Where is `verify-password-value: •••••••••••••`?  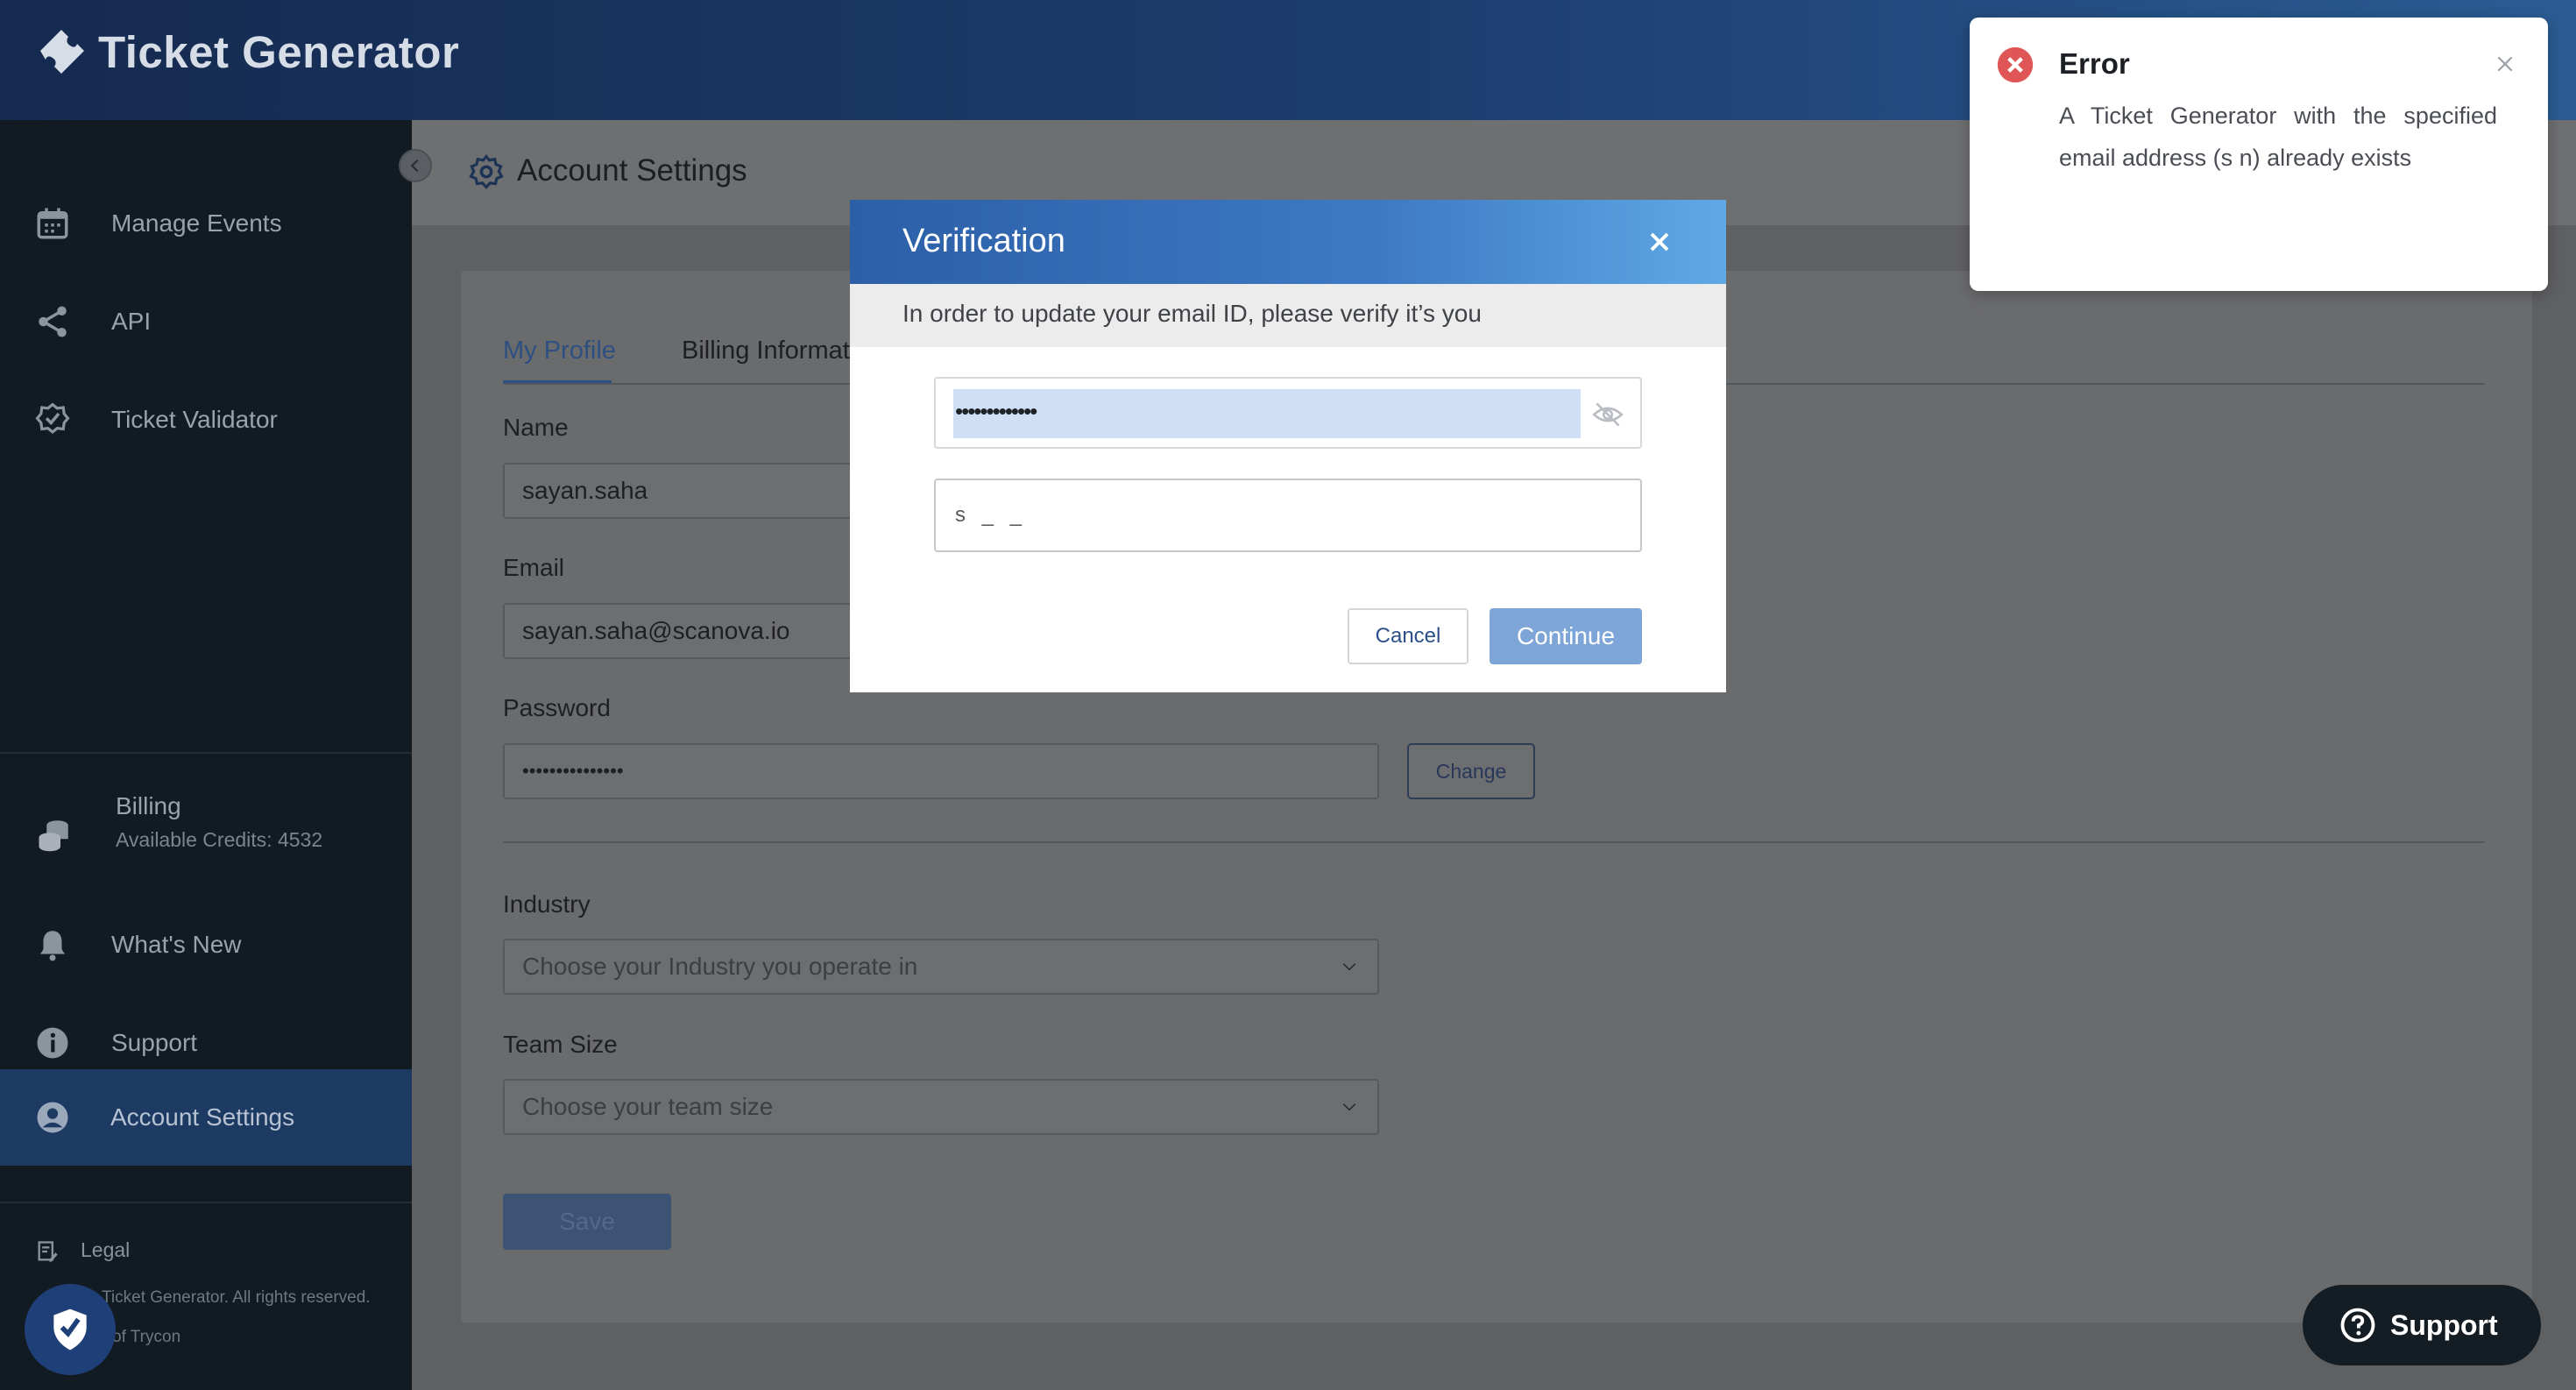 verify-password-value: ••••••••••••• is located at coordinates (996, 411).